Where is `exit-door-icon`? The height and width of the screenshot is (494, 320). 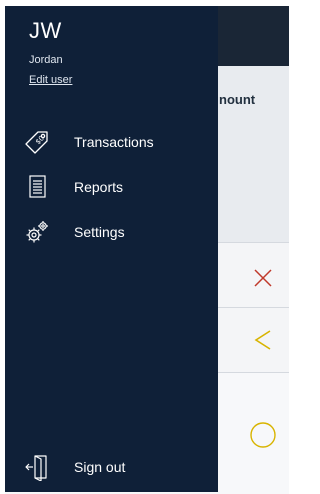
exit-door-icon is located at coordinates (36, 468).